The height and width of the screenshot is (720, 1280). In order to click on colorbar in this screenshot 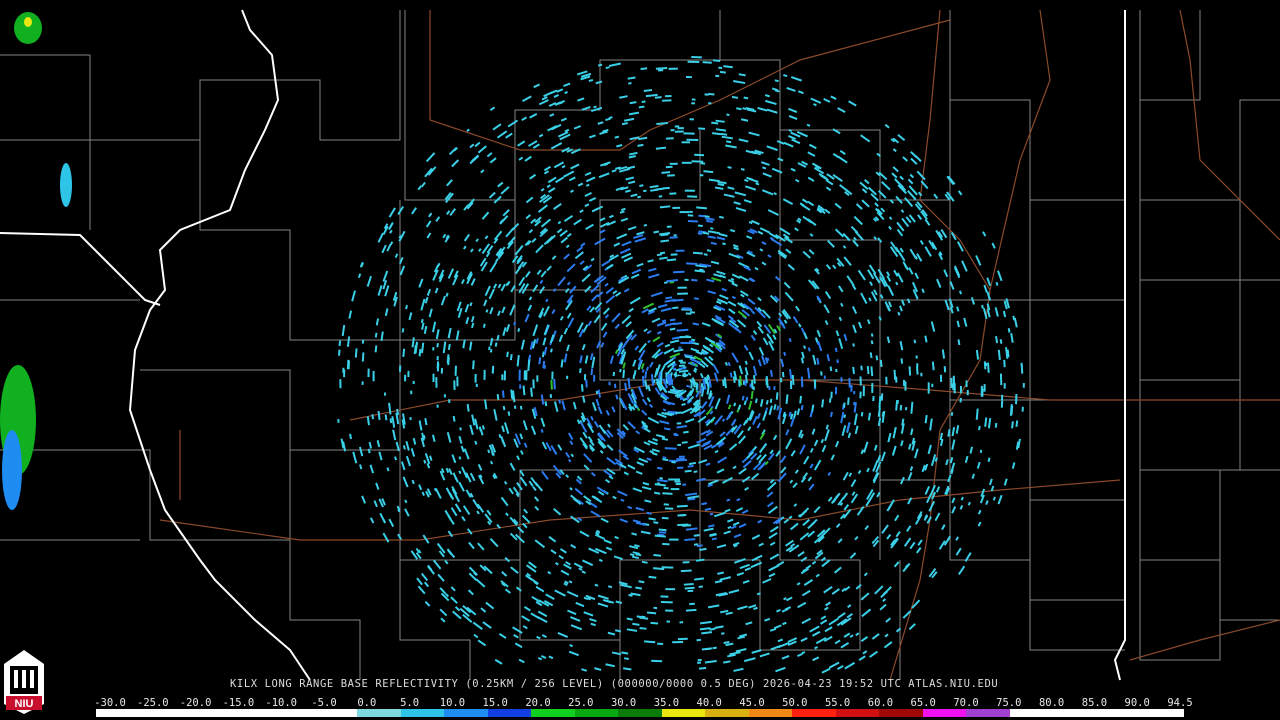, I will do `click(640, 713)`.